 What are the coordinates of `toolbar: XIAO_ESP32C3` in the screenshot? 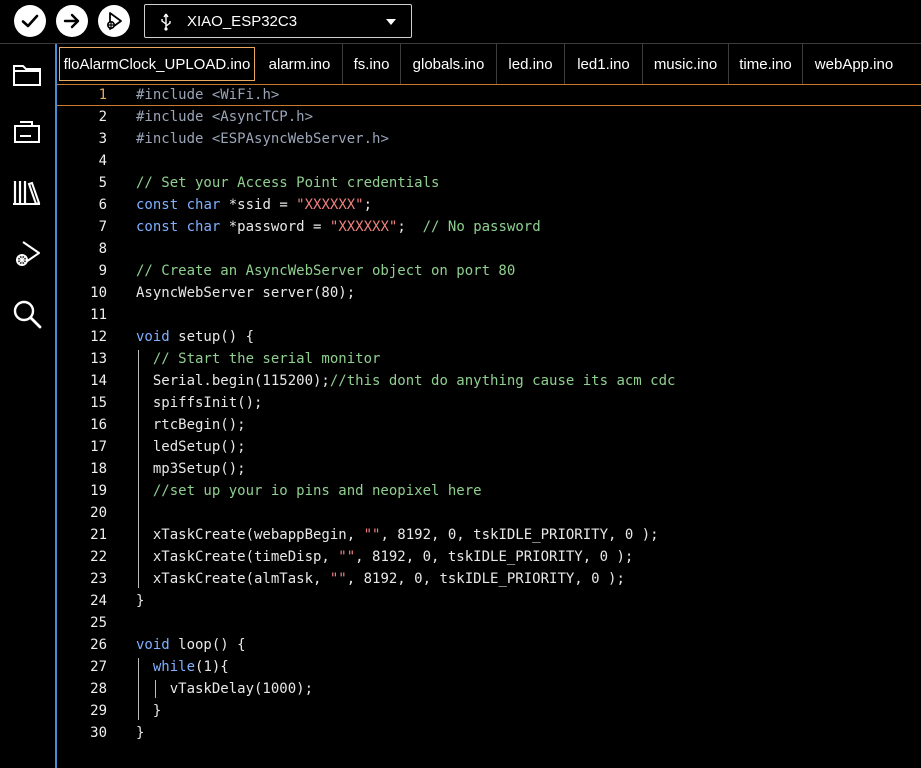 It's located at (460, 22).